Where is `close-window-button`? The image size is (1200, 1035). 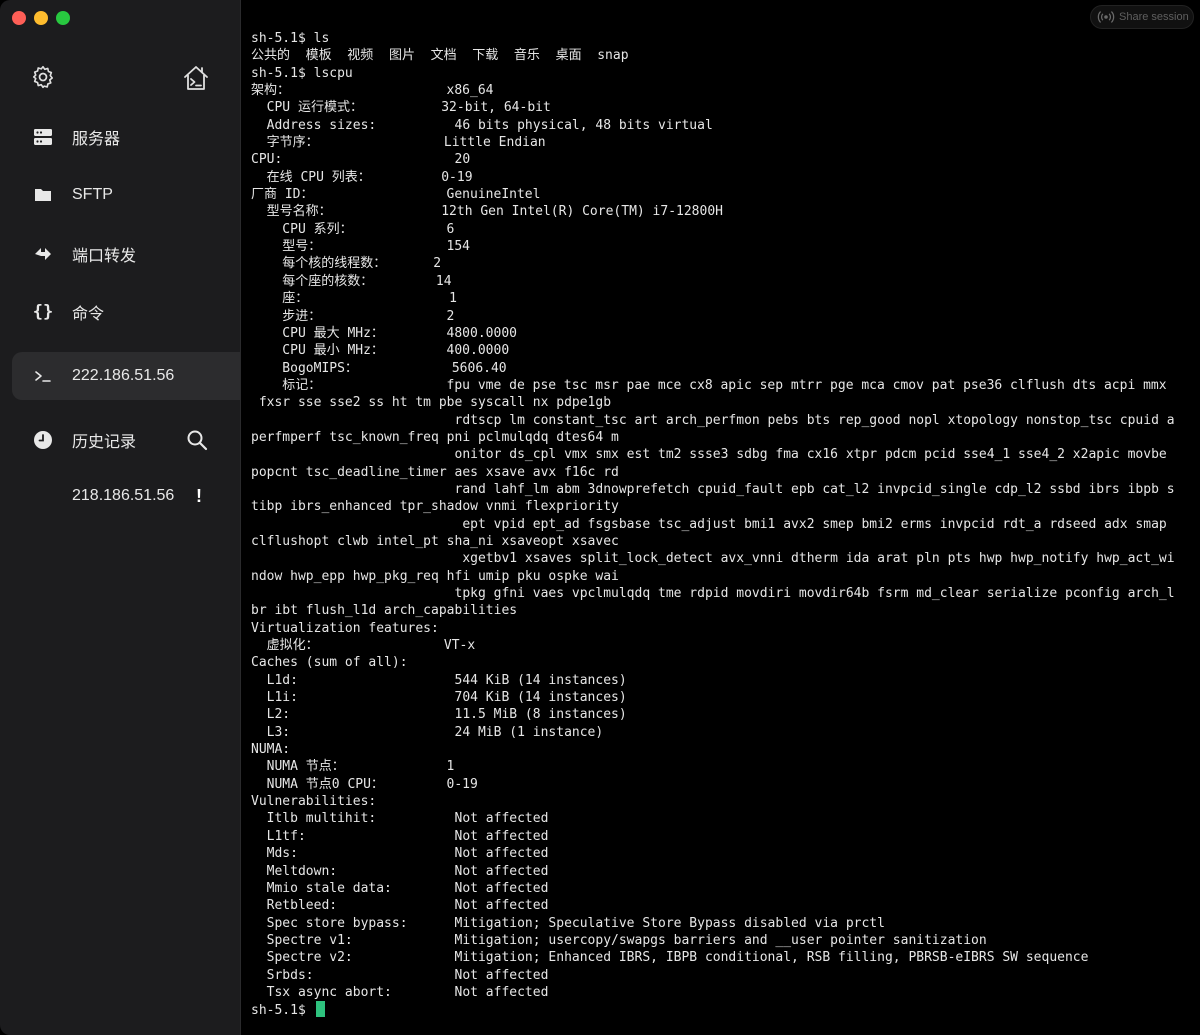 close-window-button is located at coordinates (19, 18).